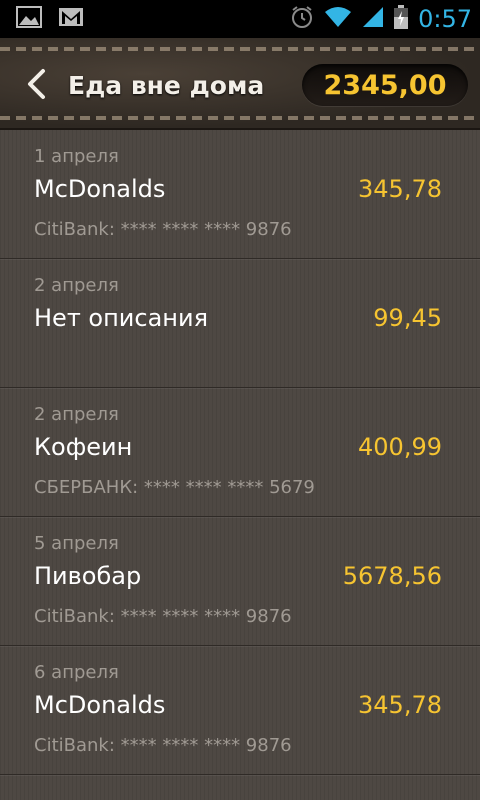 The image size is (480, 800). Describe the element at coordinates (240, 49) in the screenshot. I see `header-stitching-top` at that location.